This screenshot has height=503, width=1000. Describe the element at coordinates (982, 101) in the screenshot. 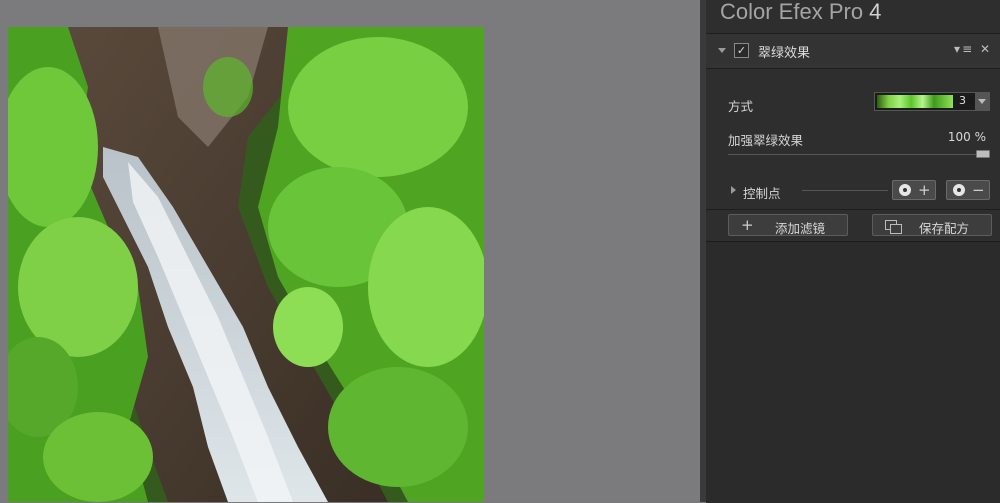

I see `dropdown-arrow-icon` at that location.